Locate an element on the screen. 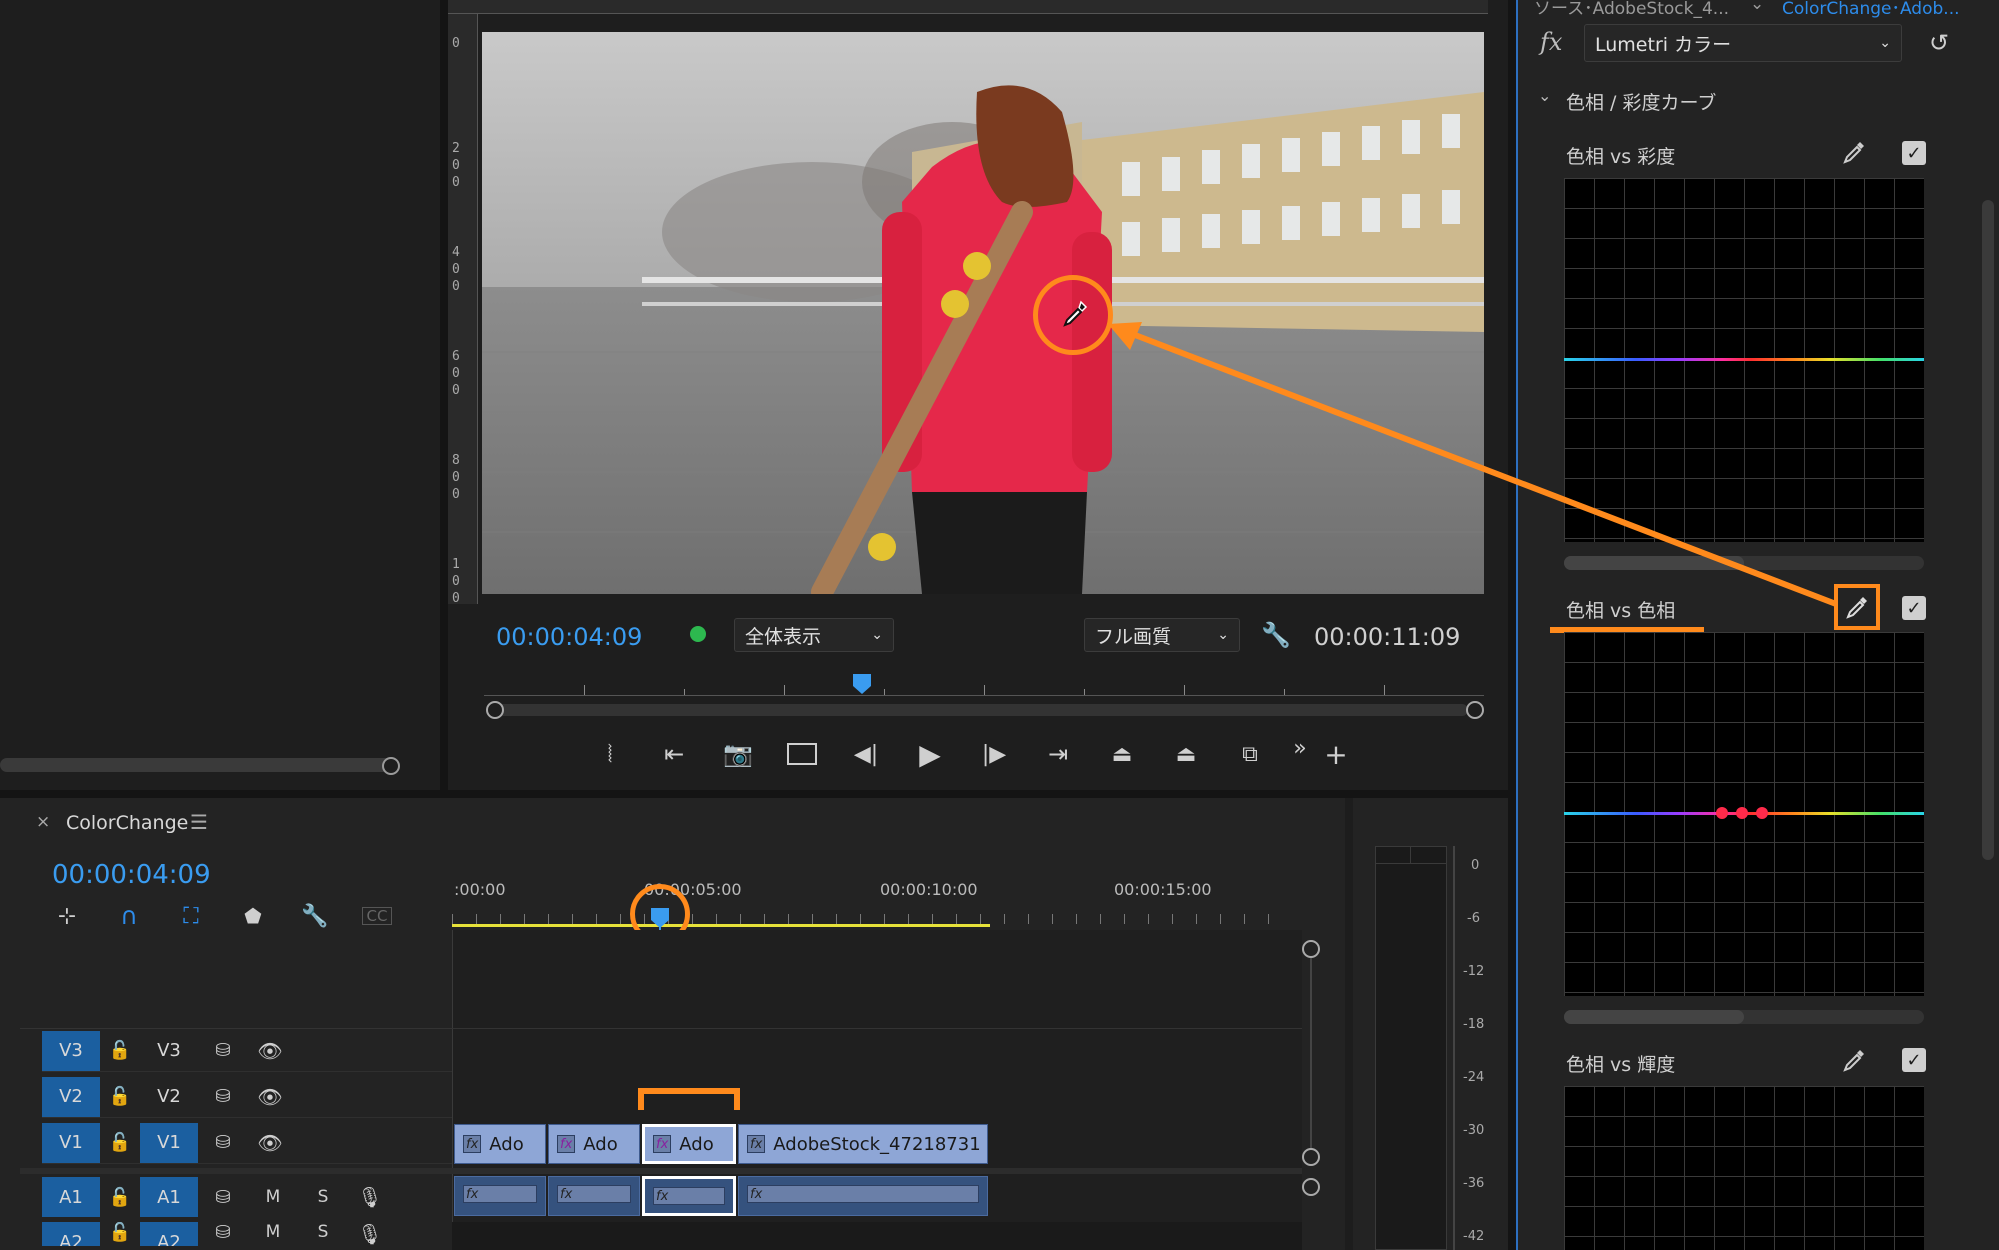 Image resolution: width=1999 pixels, height=1250 pixels. source-patch-a2: A2 is located at coordinates (71, 1234).